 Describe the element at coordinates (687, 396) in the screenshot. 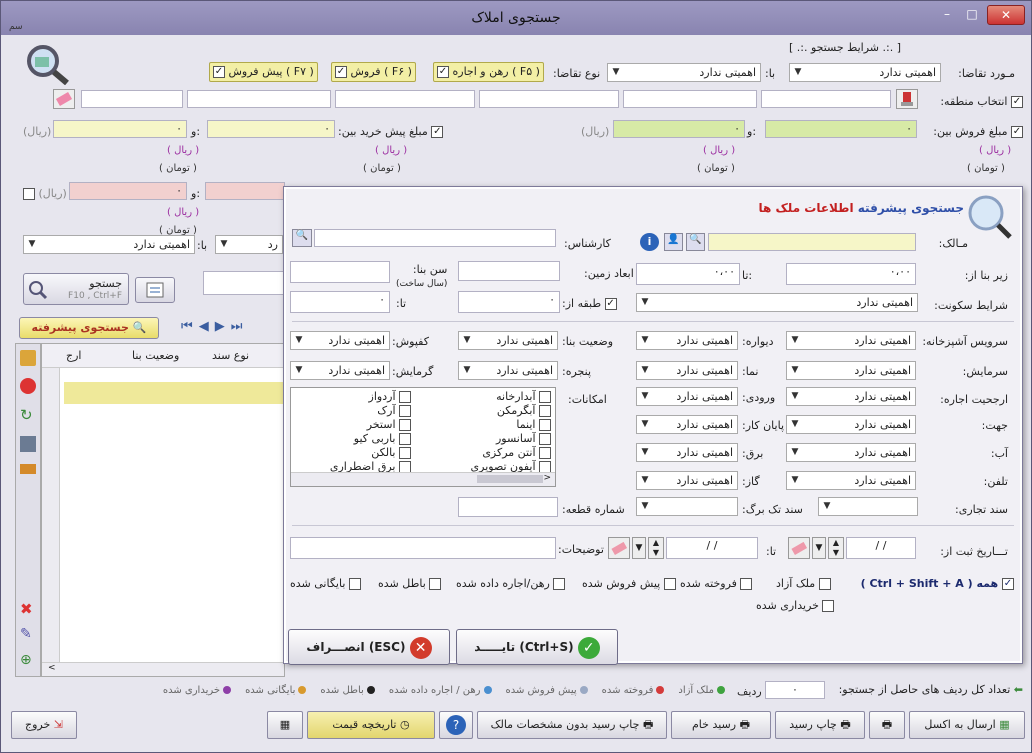

I see `entrance-select: ▼ اهمیتی ندارد` at that location.